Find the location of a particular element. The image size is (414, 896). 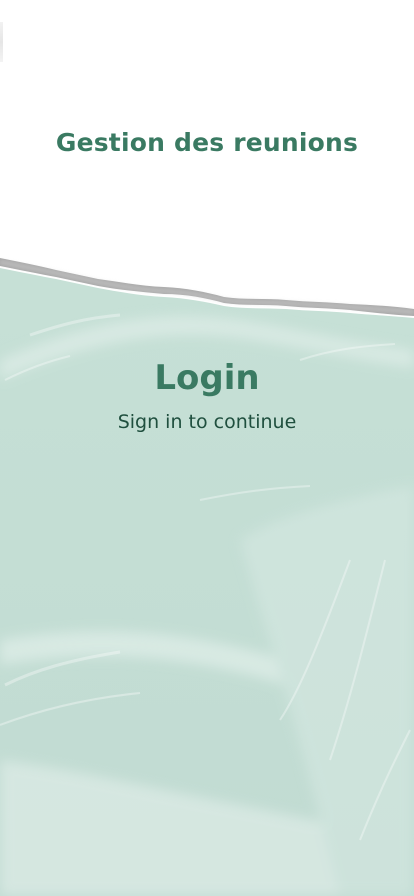

login-title: Login is located at coordinates (207, 378).